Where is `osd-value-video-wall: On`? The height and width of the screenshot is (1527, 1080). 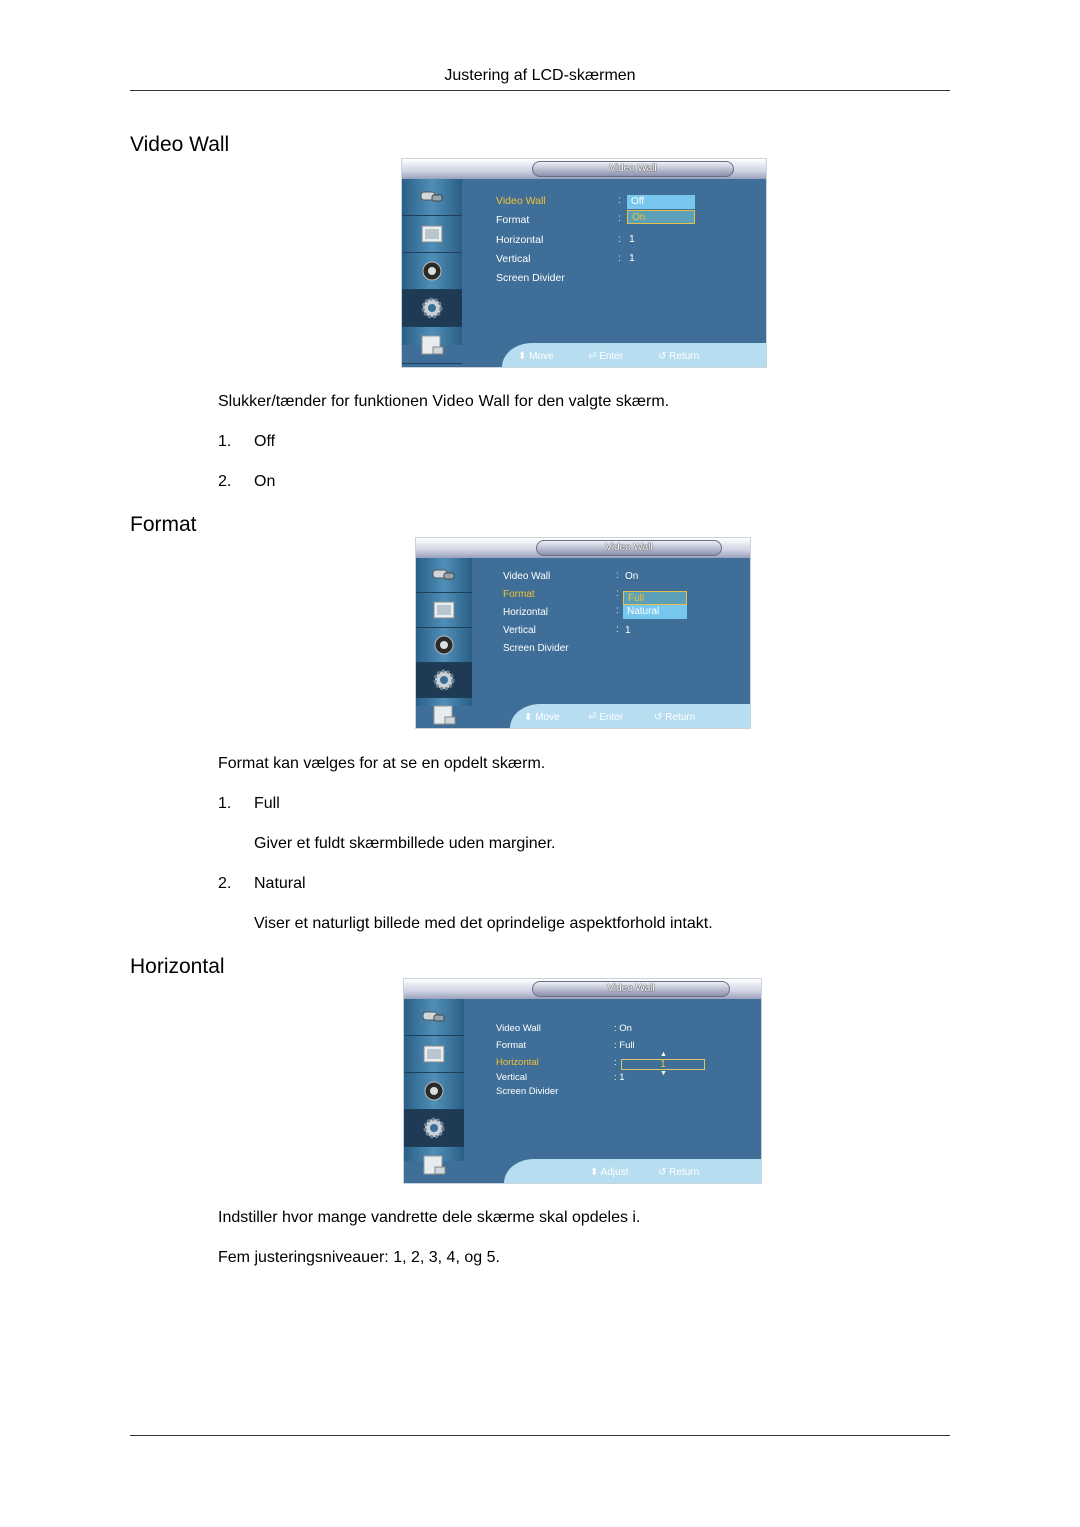
osd-value-video-wall: On is located at coordinates (632, 576).